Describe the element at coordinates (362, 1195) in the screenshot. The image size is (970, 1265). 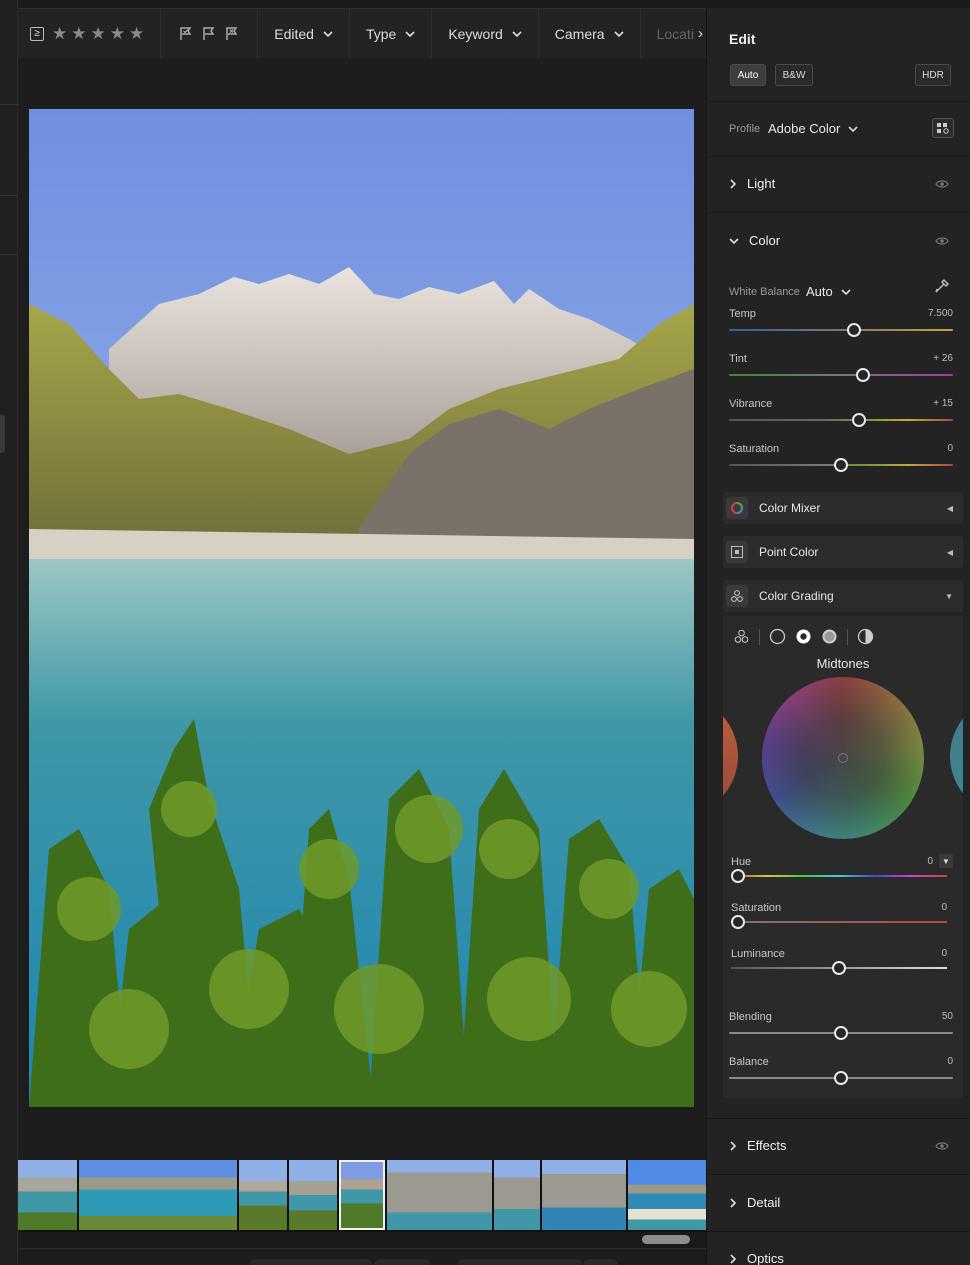
I see `filmstrip-thumbnail-selected` at that location.